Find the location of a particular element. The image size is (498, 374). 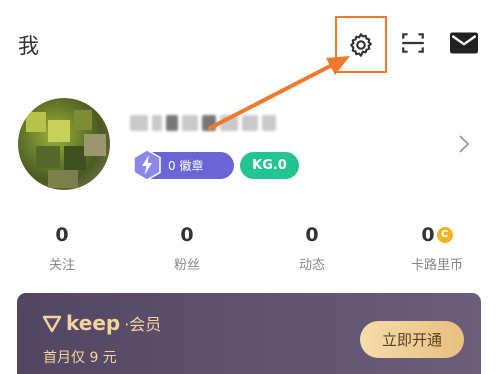

mail-button is located at coordinates (464, 43).